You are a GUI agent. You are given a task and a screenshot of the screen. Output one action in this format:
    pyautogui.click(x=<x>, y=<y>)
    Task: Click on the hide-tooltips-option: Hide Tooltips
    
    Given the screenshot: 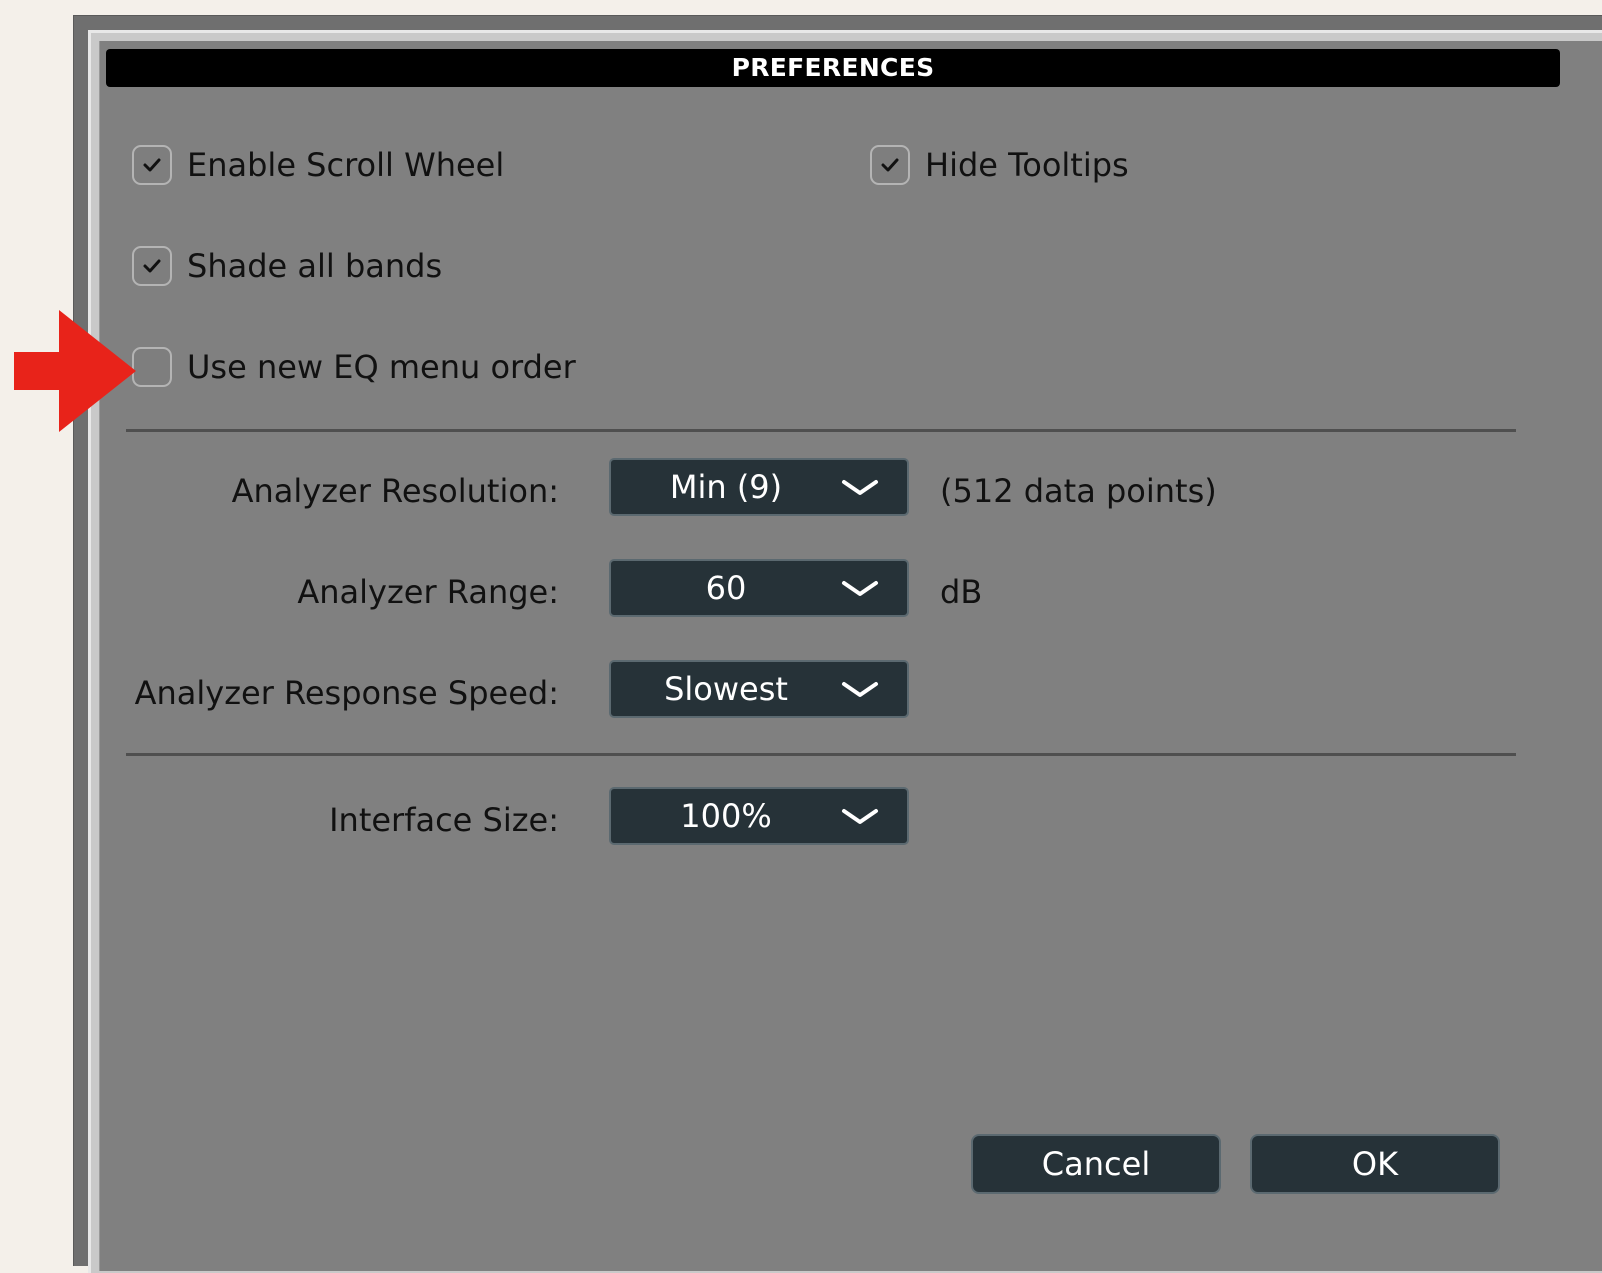 What is the action you would take?
    pyautogui.click(x=999, y=165)
    